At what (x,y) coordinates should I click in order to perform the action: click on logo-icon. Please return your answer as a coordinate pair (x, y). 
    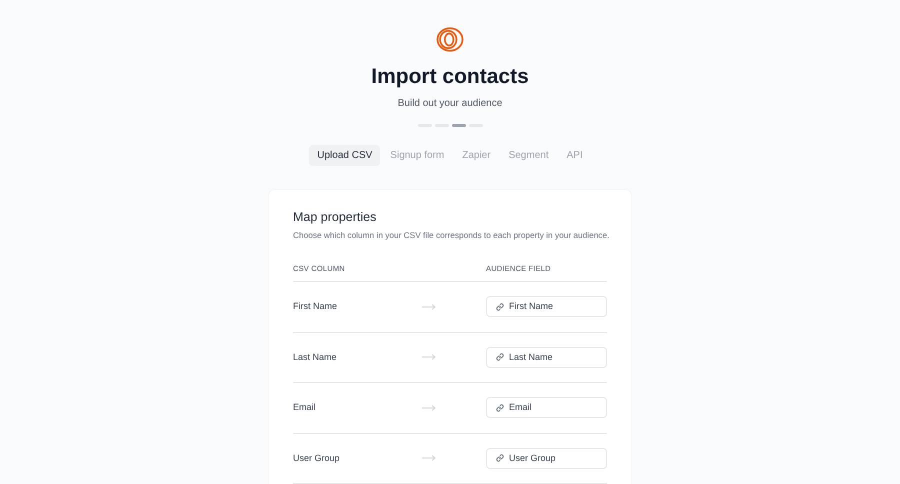
    Looking at the image, I should click on (450, 39).